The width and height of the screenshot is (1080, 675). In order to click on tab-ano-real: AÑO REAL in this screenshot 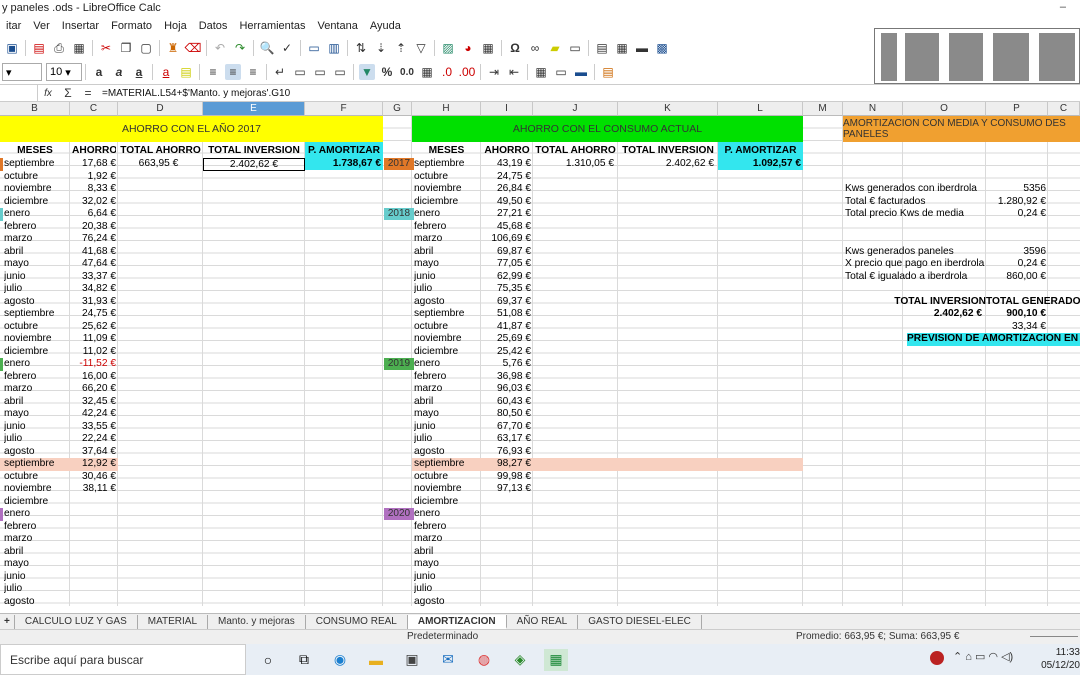, I will do `click(543, 621)`.